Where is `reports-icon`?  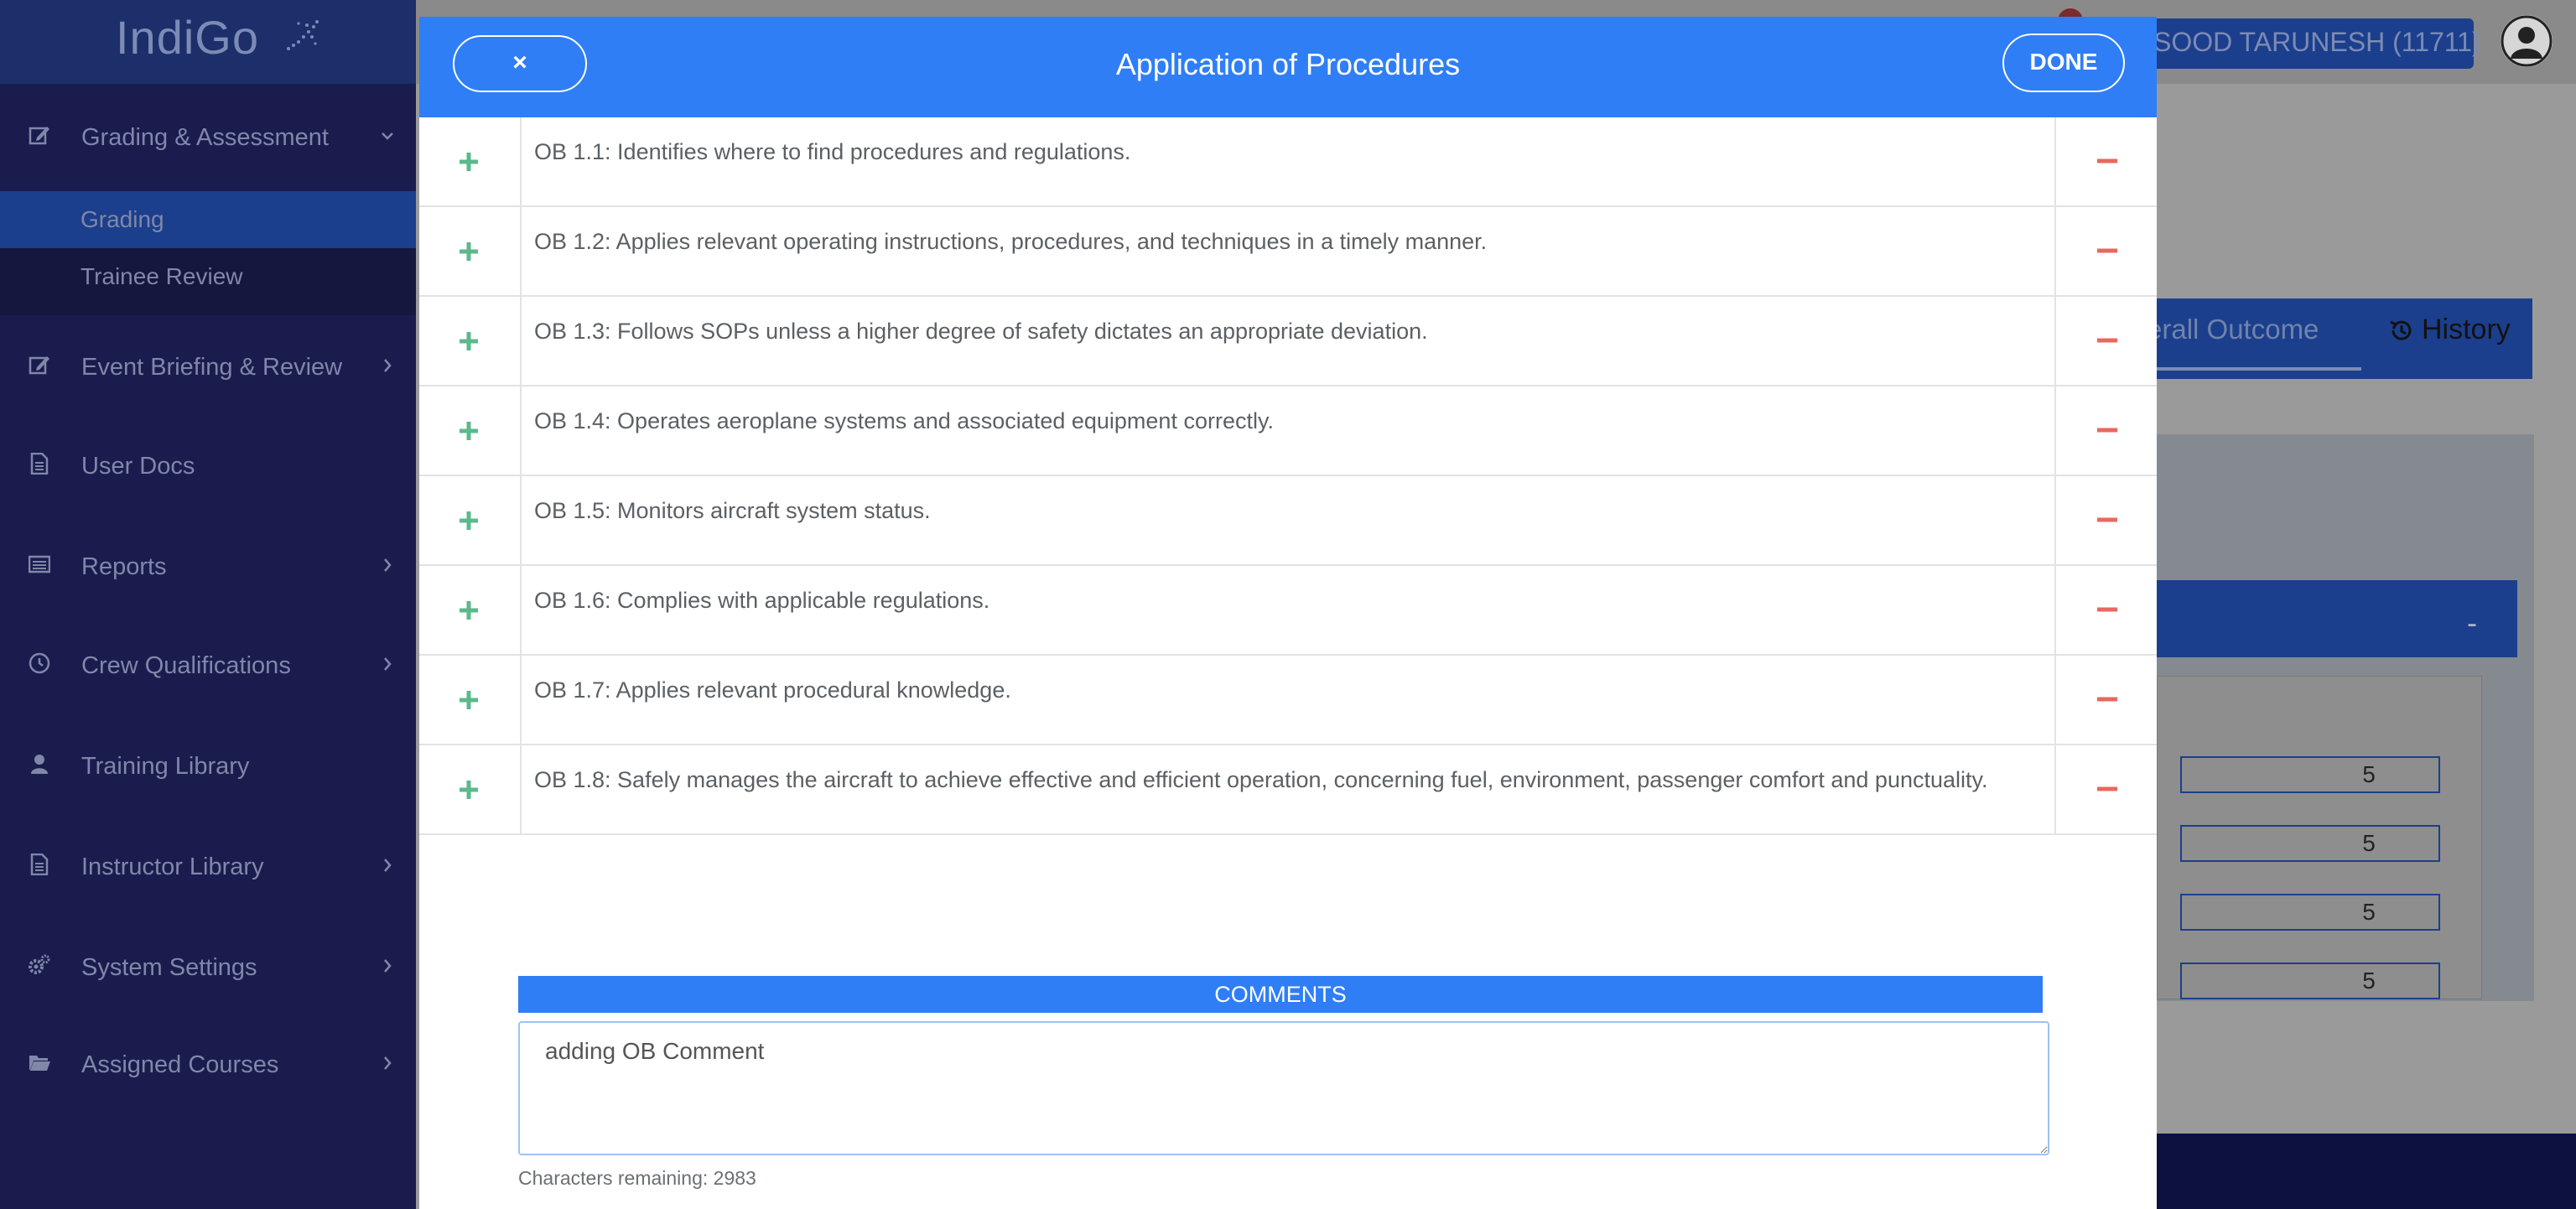
reports-icon is located at coordinates (39, 564).